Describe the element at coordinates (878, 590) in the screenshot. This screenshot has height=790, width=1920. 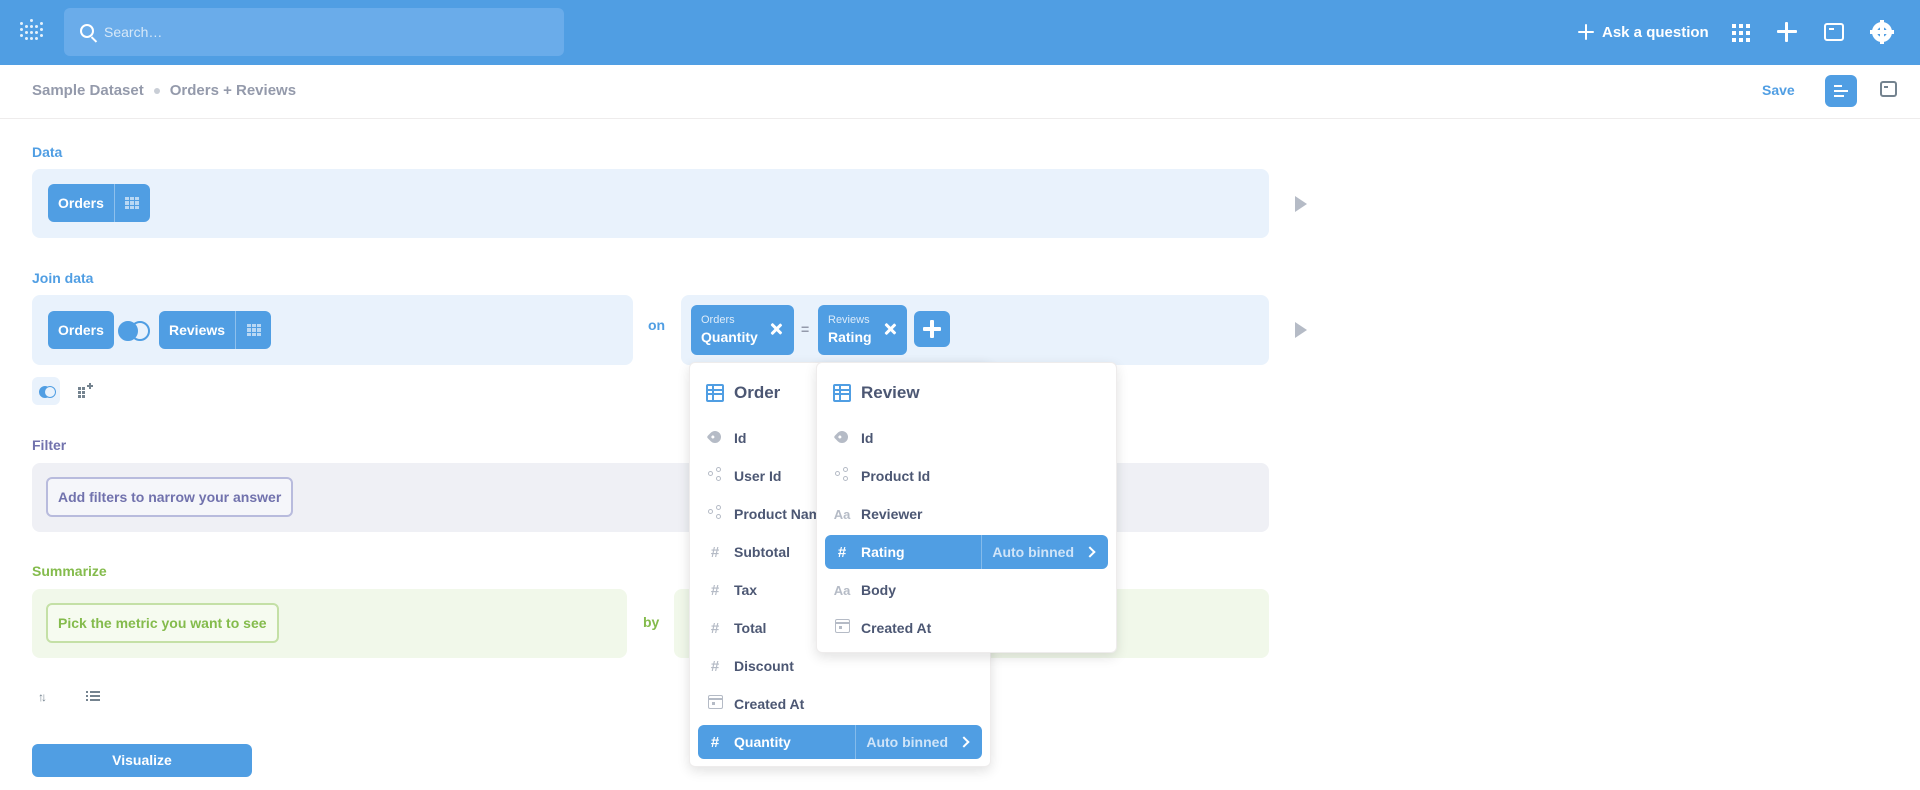
I see `field-label: Body` at that location.